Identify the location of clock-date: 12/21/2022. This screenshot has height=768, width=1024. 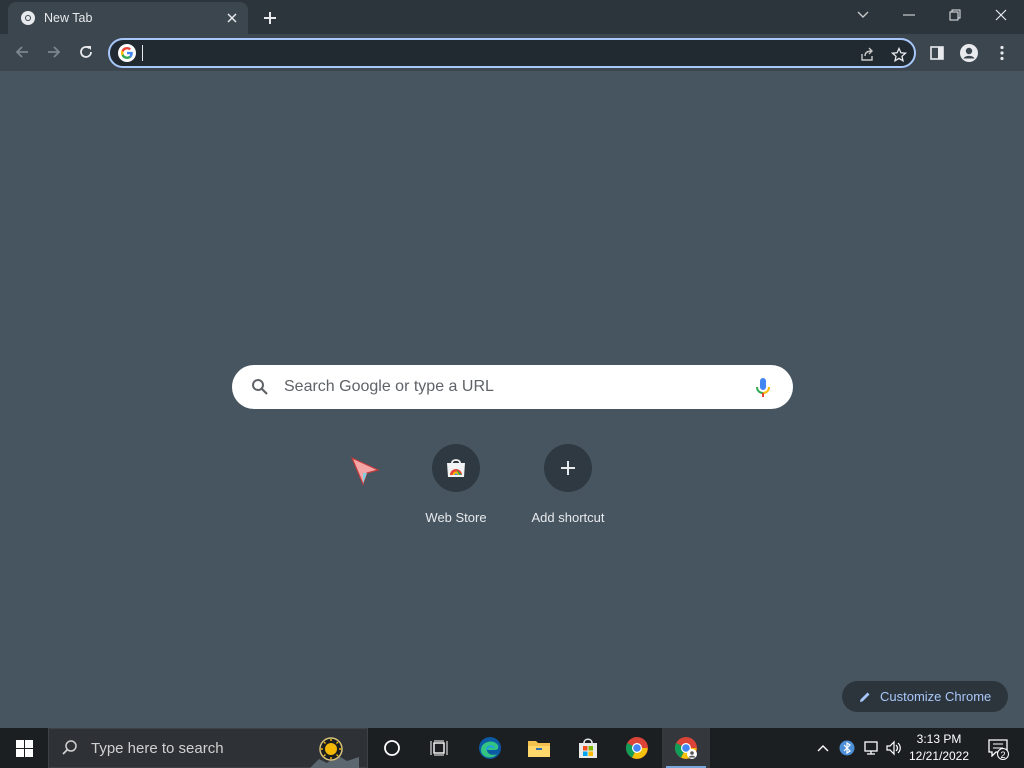
(939, 756).